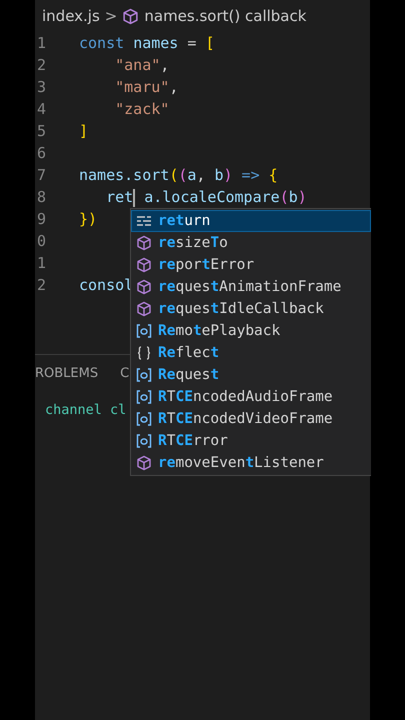  Describe the element at coordinates (42, 87) in the screenshot. I see `line-number: 3` at that location.